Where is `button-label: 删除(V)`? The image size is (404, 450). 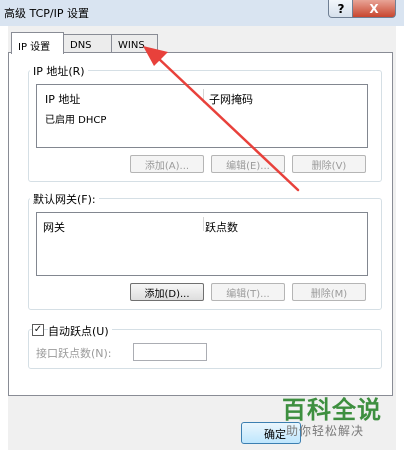 button-label: 删除(V) is located at coordinates (329, 166).